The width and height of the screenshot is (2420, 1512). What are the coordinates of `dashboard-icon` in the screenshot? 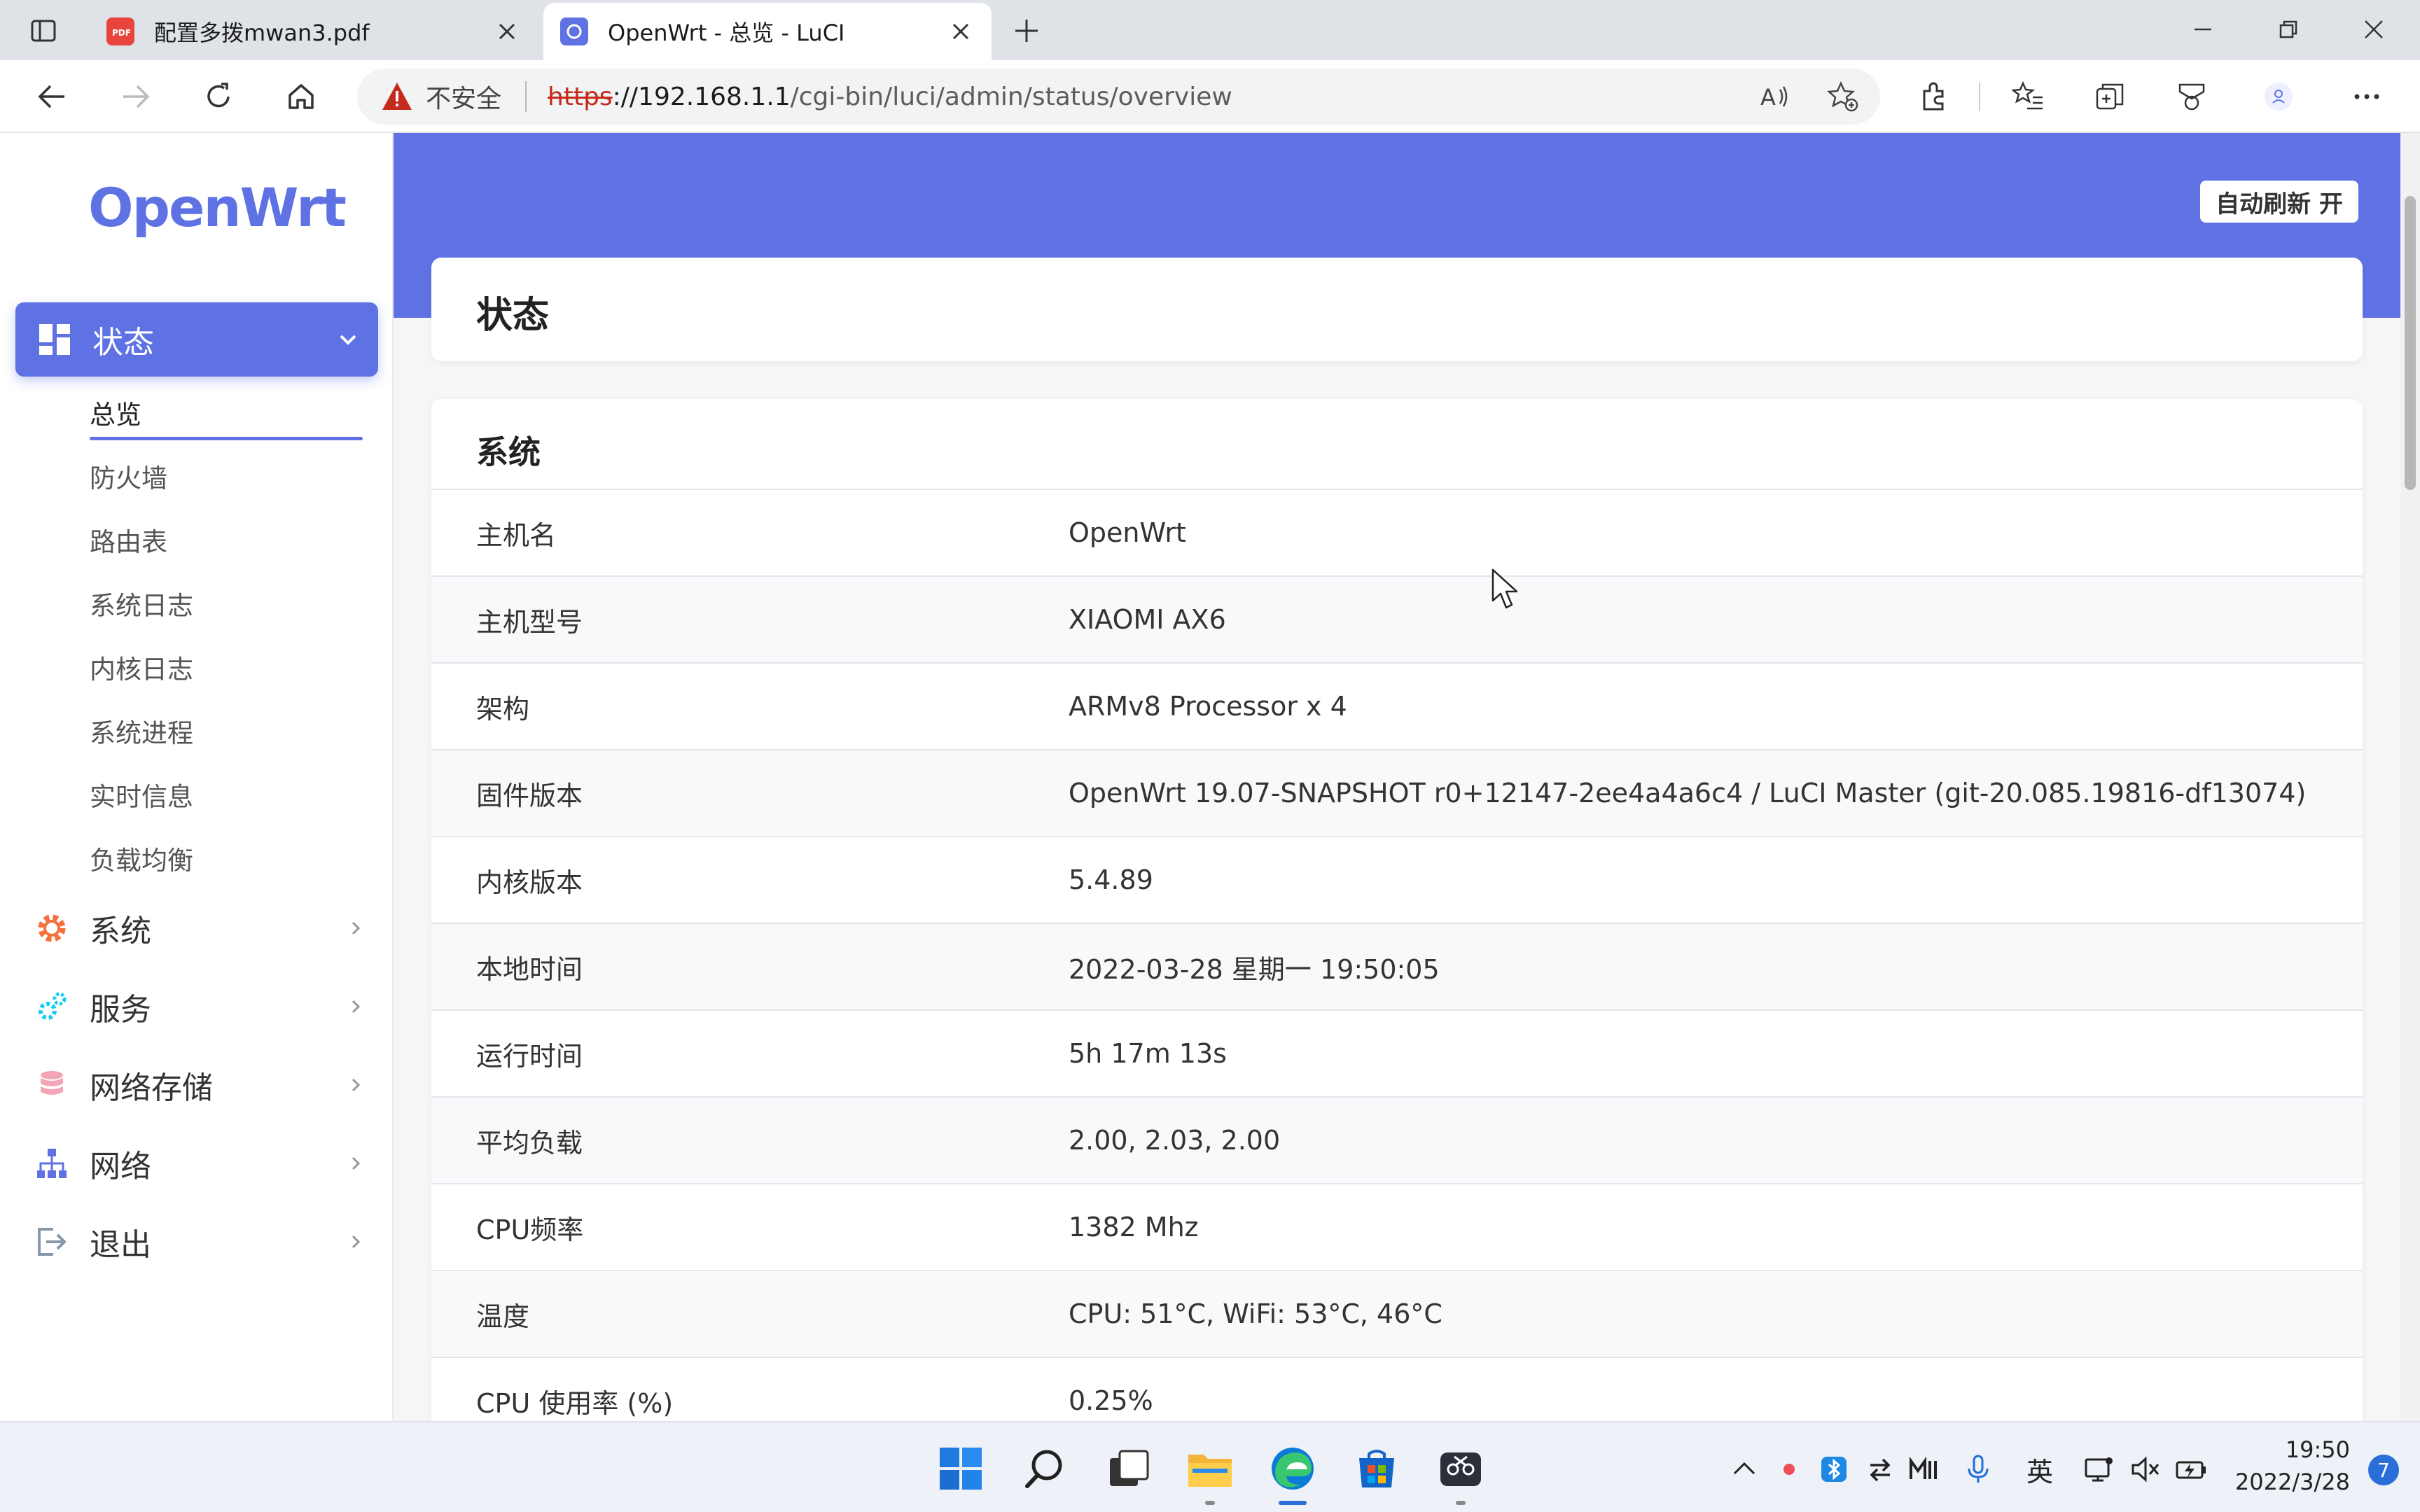 It's located at (54, 339).